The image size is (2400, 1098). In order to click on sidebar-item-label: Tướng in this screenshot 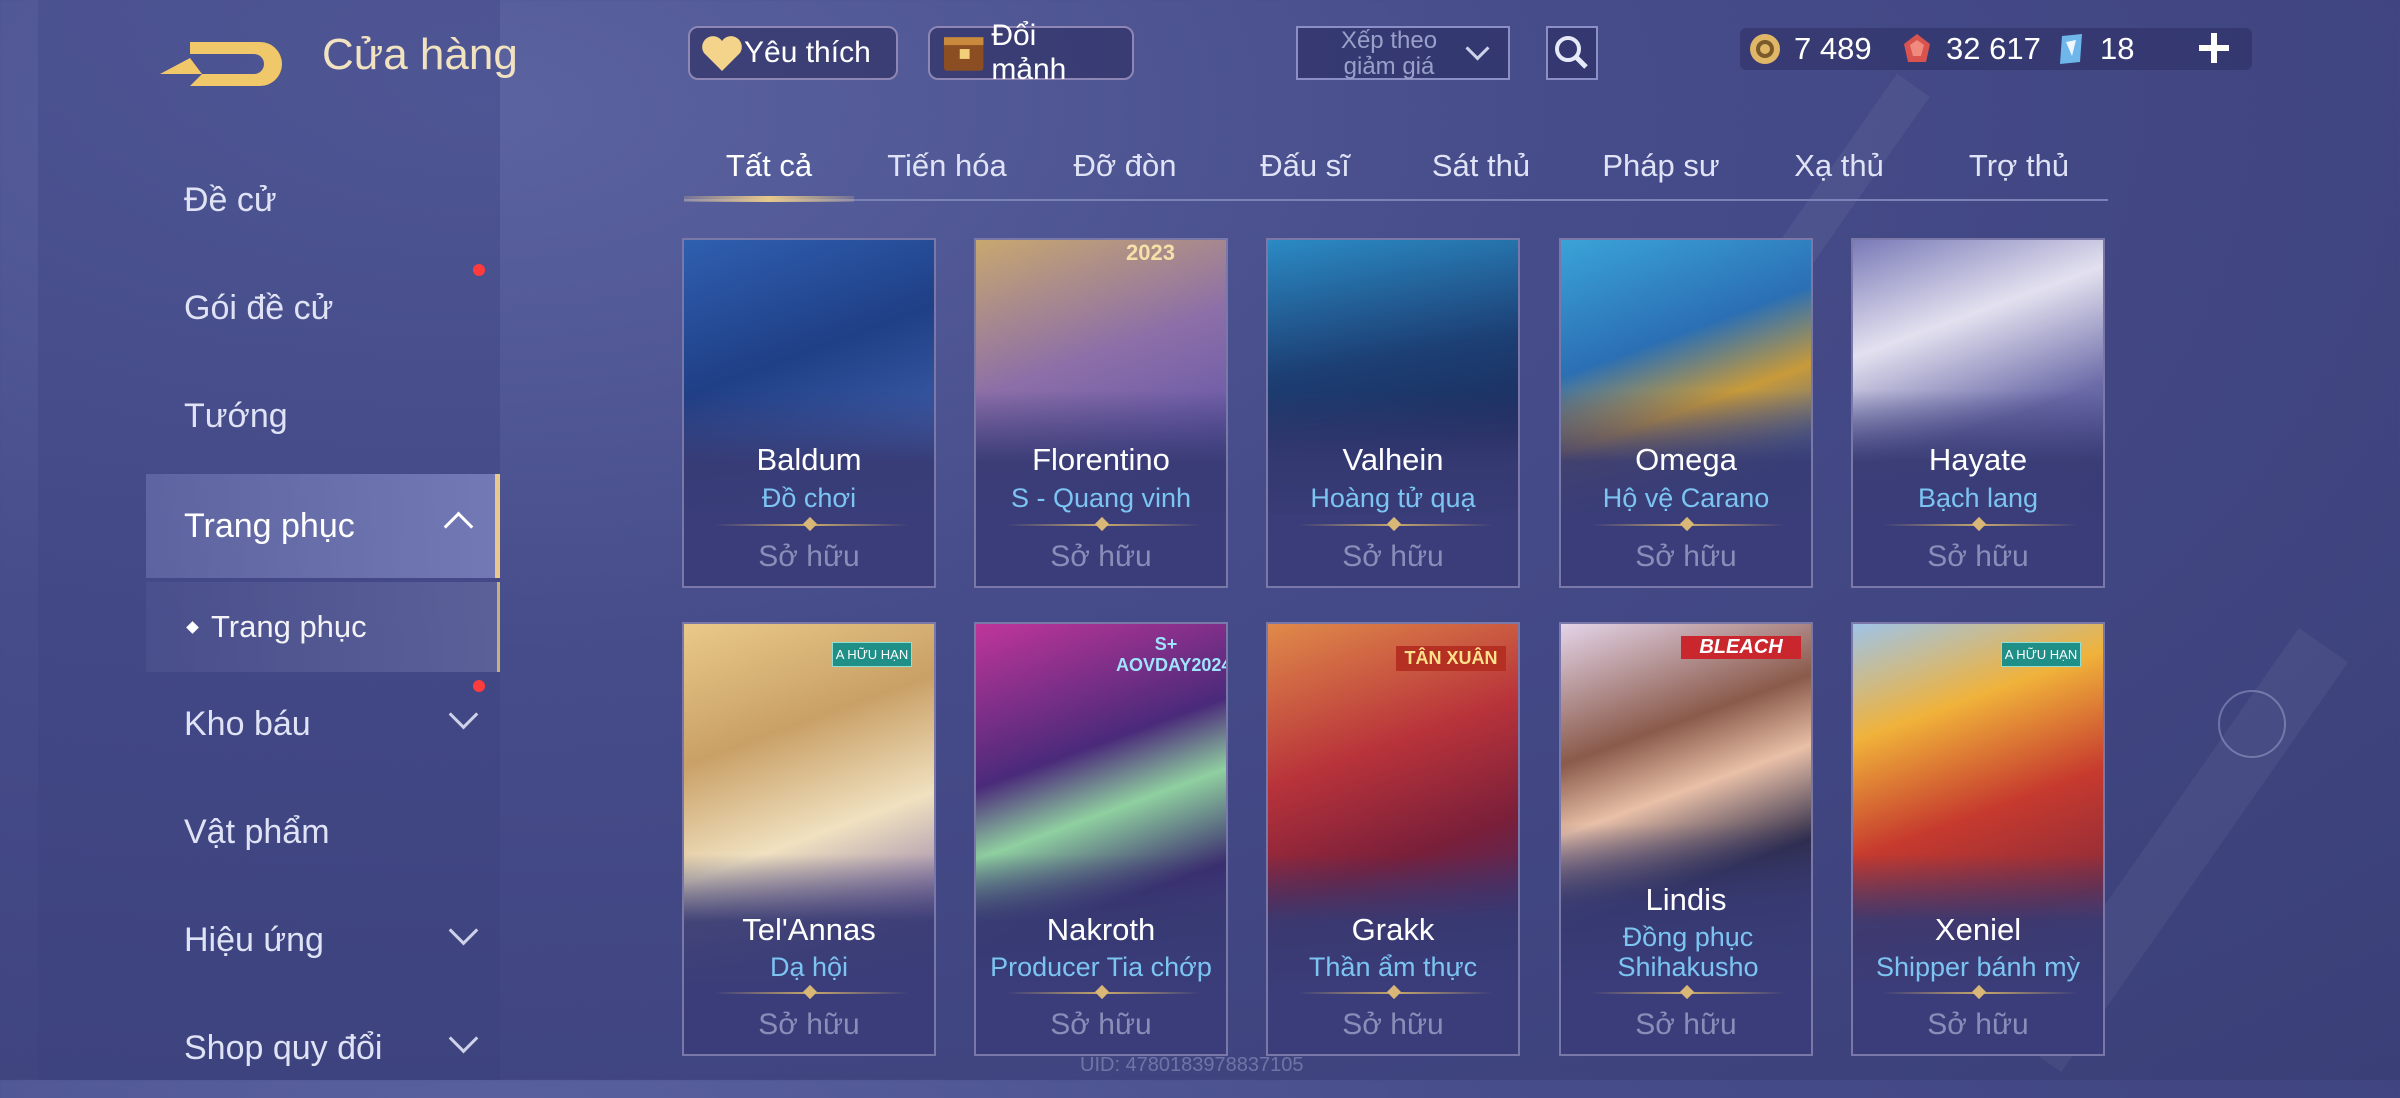, I will do `click(236, 415)`.